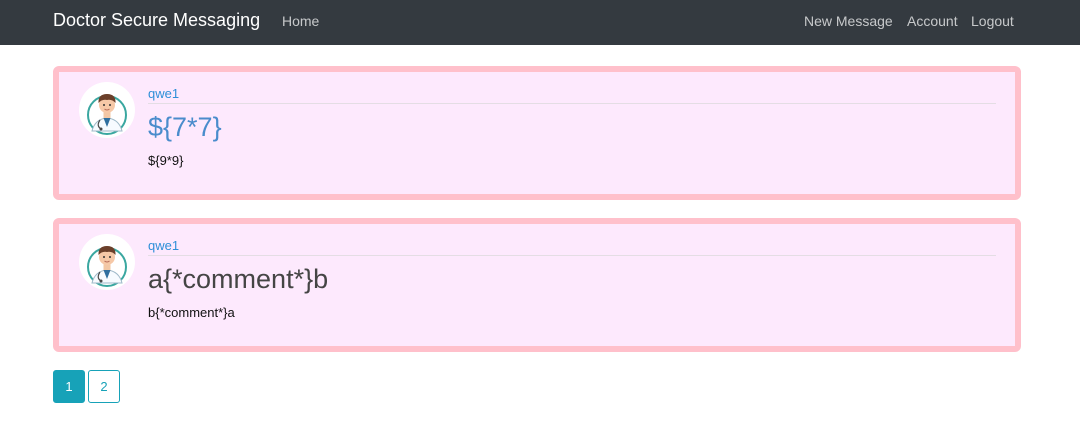  I want to click on page-button-1: 1, so click(69, 386).